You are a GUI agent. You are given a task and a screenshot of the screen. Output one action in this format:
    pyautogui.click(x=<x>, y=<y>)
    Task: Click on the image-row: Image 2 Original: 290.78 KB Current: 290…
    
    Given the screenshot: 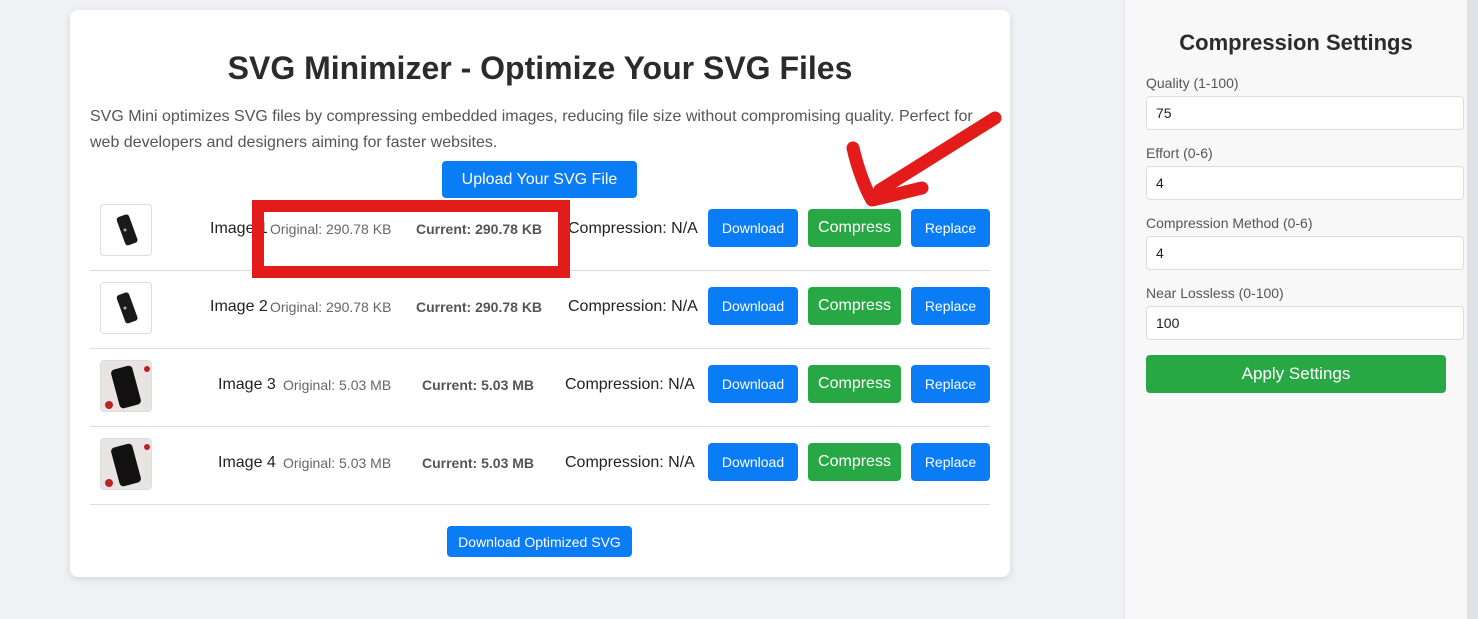 What is the action you would take?
    pyautogui.click(x=540, y=310)
    